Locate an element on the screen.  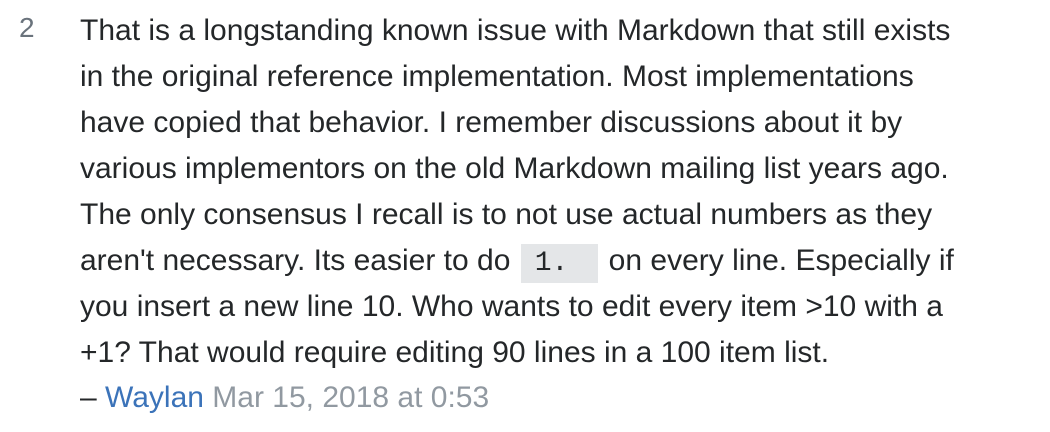
comment-dash: – is located at coordinates (93, 397).